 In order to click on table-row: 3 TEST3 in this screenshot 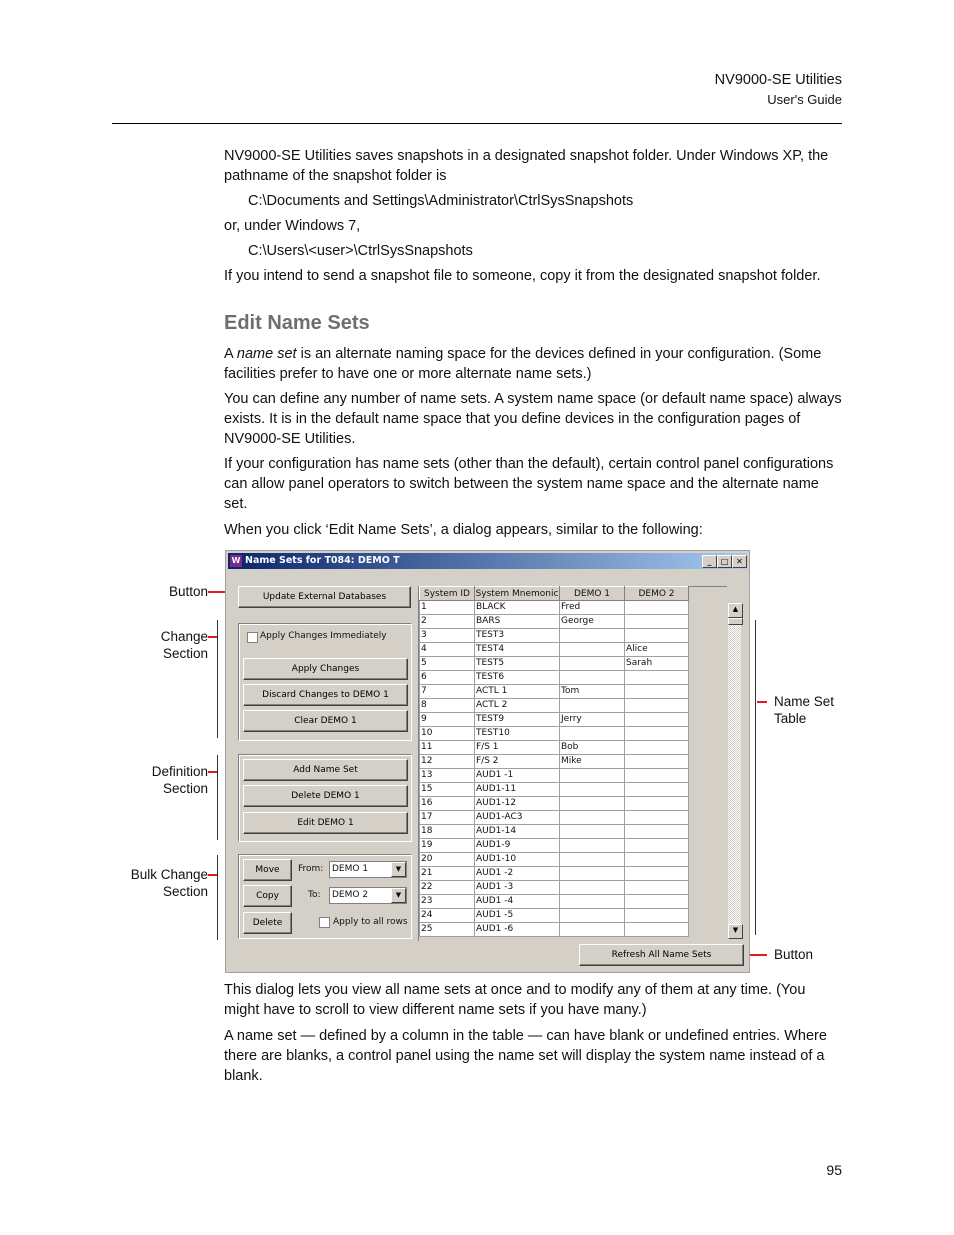, I will do `click(554, 635)`.